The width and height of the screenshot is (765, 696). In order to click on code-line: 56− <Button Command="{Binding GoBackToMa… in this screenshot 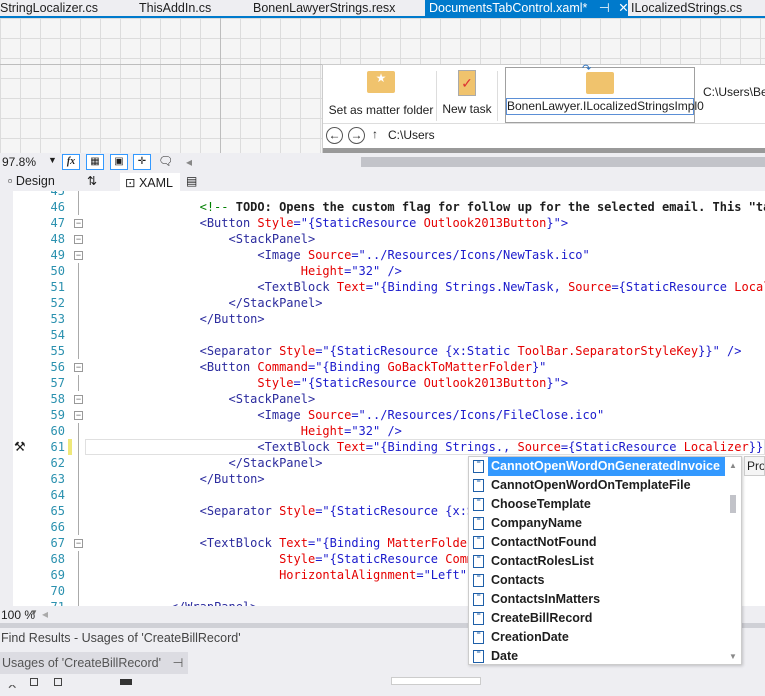, I will do `click(382, 367)`.